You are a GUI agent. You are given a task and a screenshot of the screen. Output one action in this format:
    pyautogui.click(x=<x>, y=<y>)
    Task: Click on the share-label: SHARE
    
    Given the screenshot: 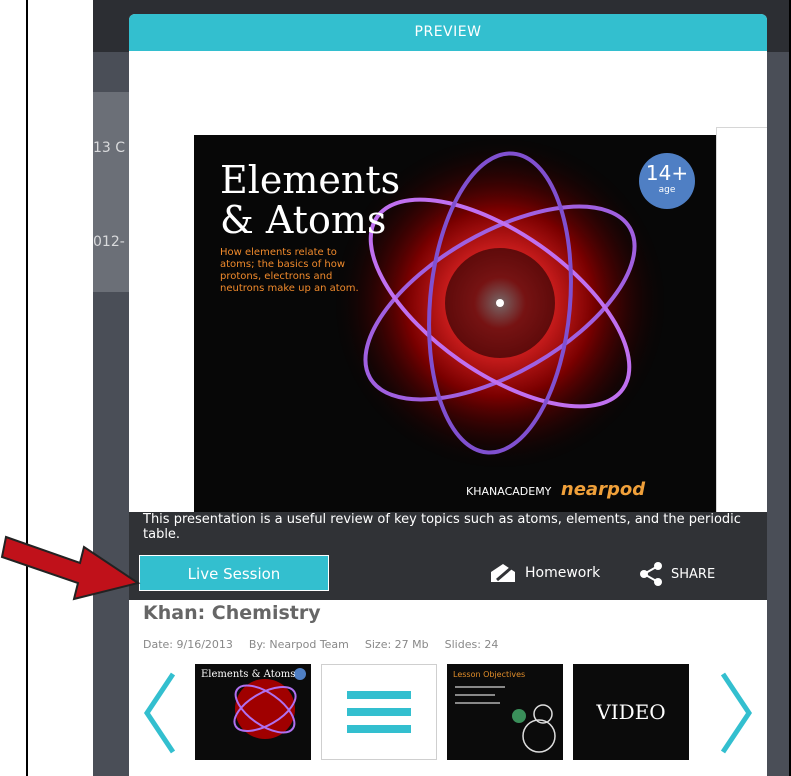 What is the action you would take?
    pyautogui.click(x=693, y=574)
    